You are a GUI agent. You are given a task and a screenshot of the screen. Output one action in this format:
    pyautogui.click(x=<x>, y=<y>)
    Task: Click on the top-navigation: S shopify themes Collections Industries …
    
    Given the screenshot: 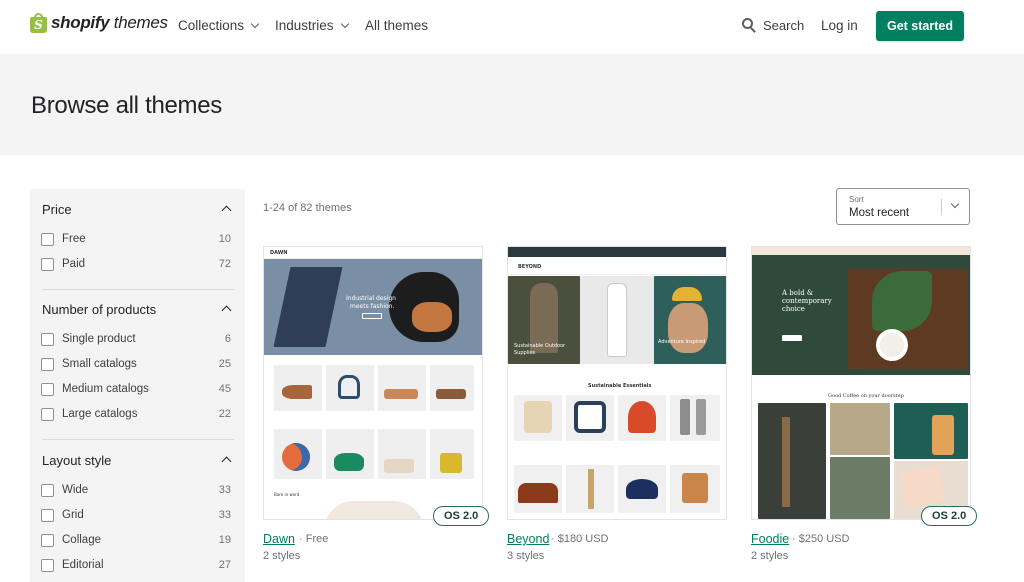 What is the action you would take?
    pyautogui.click(x=512, y=27)
    